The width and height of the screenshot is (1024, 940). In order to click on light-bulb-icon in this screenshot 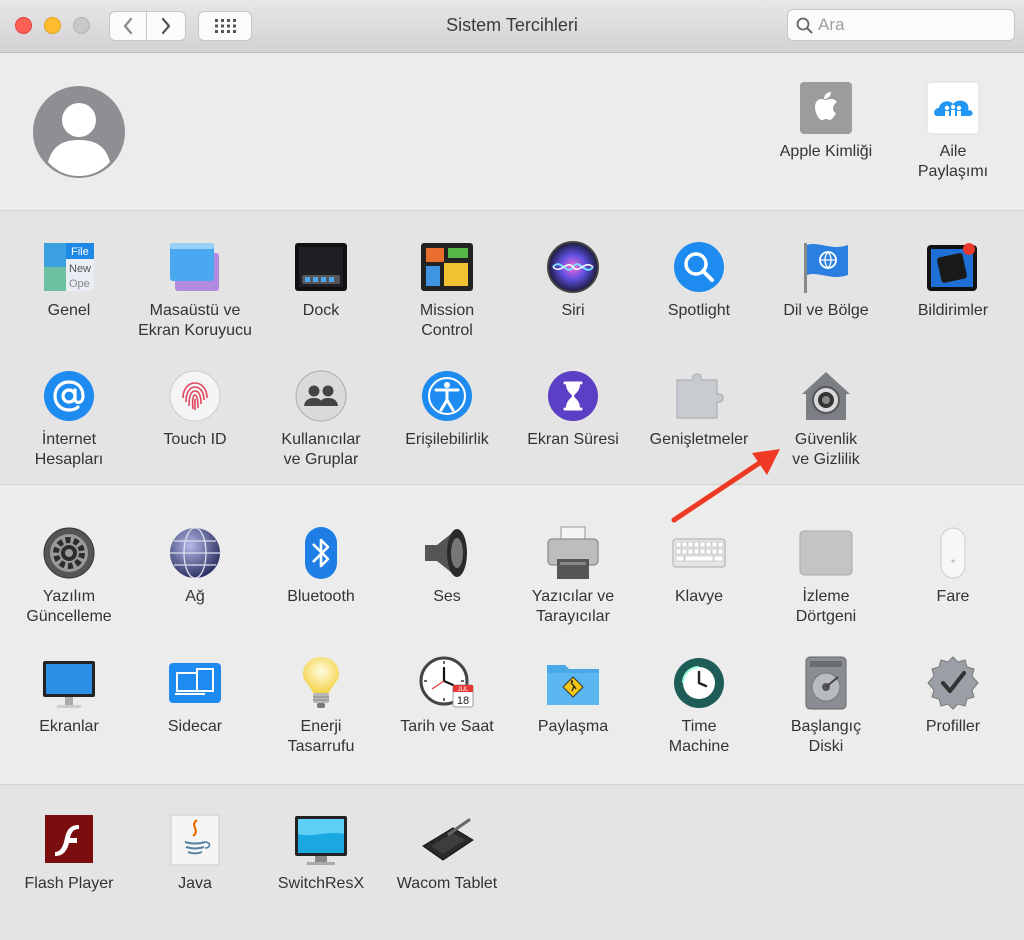, I will do `click(321, 682)`.